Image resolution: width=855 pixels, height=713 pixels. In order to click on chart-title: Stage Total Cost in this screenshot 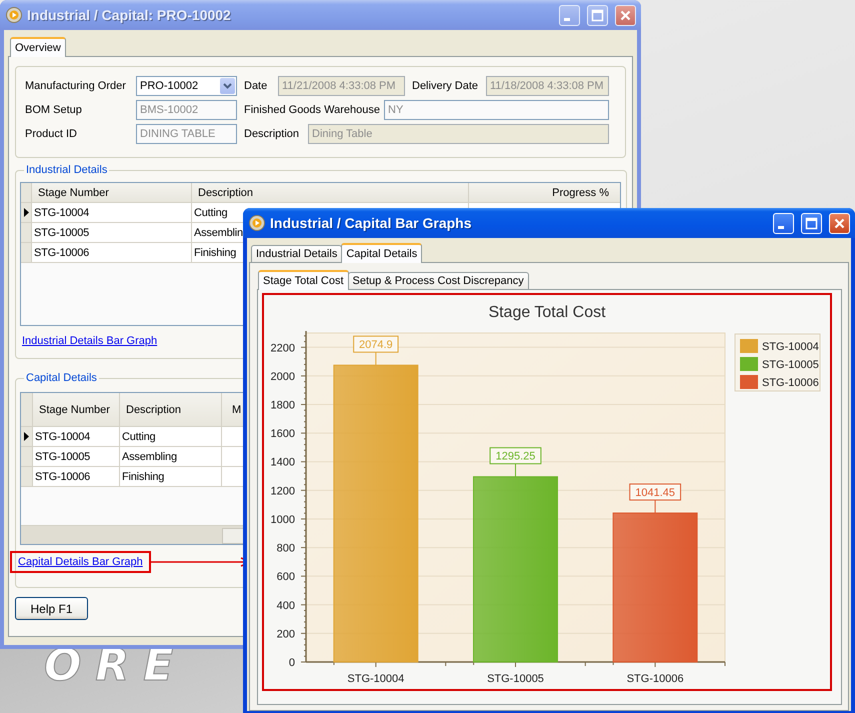, I will do `click(547, 312)`.